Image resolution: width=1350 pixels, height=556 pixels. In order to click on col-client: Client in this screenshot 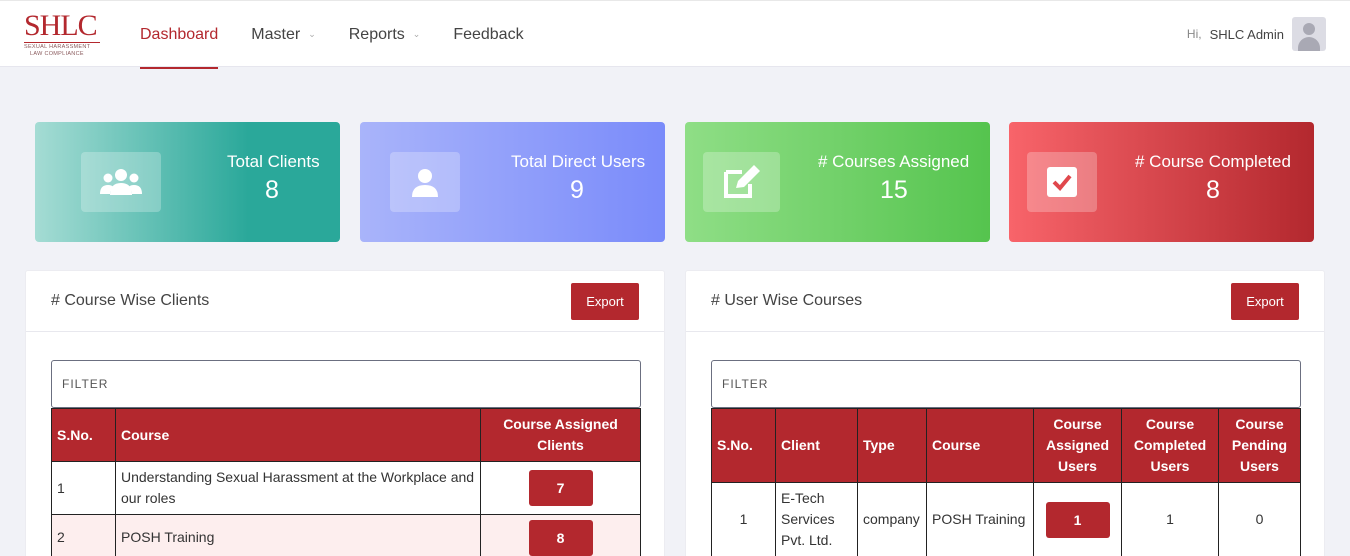, I will do `click(816, 445)`.